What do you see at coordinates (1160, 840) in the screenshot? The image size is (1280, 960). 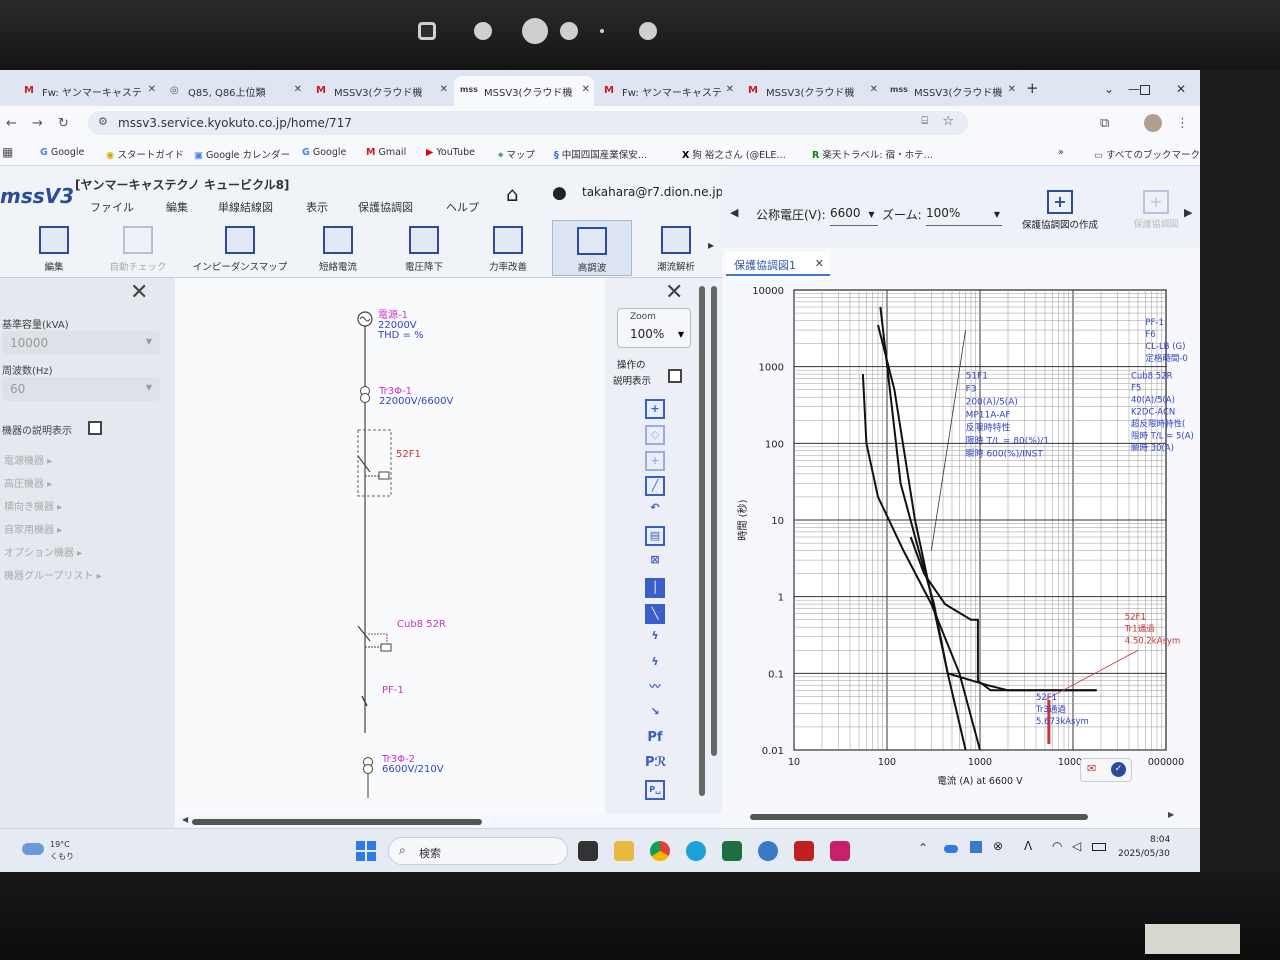 I see `clock-time: 8:04` at bounding box center [1160, 840].